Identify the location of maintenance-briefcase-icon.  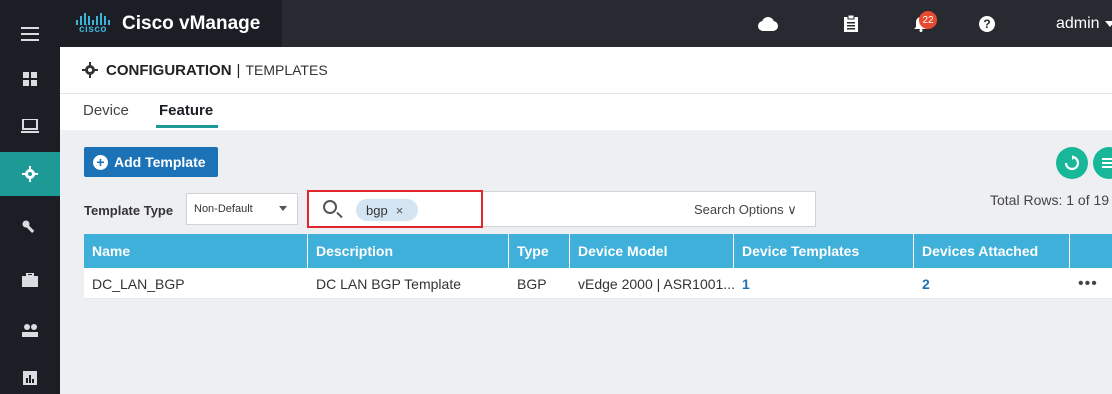
(30, 280).